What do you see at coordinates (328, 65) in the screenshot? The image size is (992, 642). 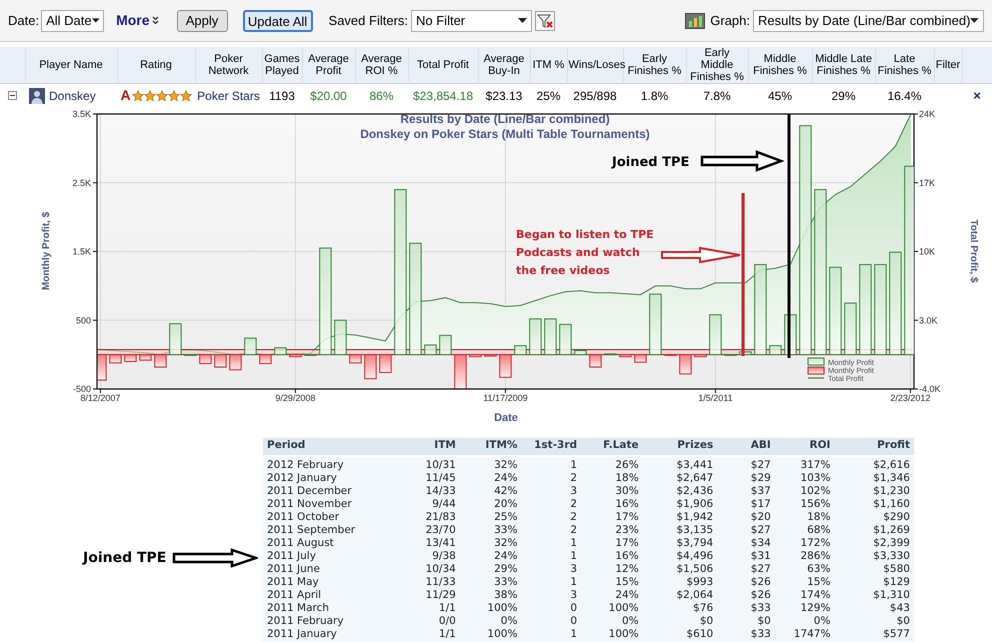 I see `column-header: Average Profit` at bounding box center [328, 65].